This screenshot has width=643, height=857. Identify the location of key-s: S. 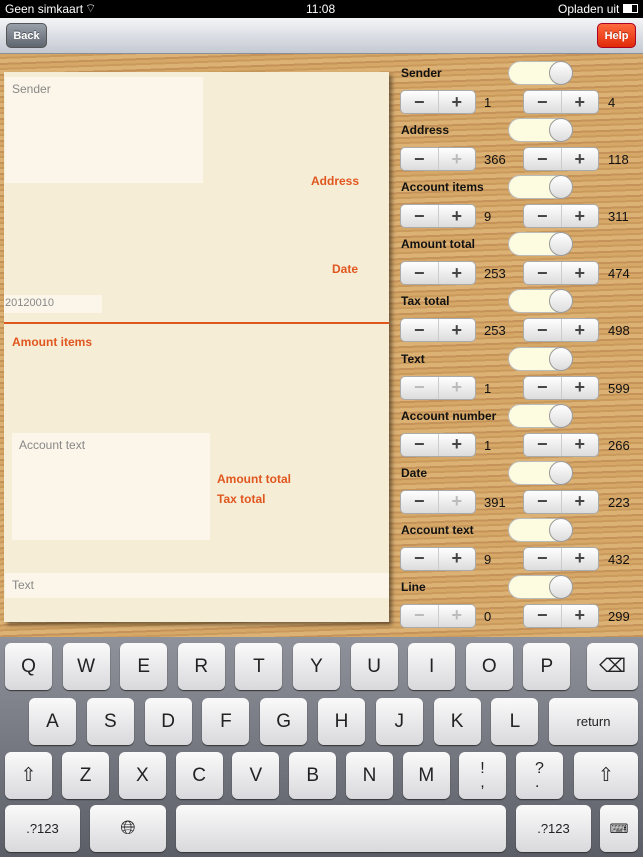
(110, 721).